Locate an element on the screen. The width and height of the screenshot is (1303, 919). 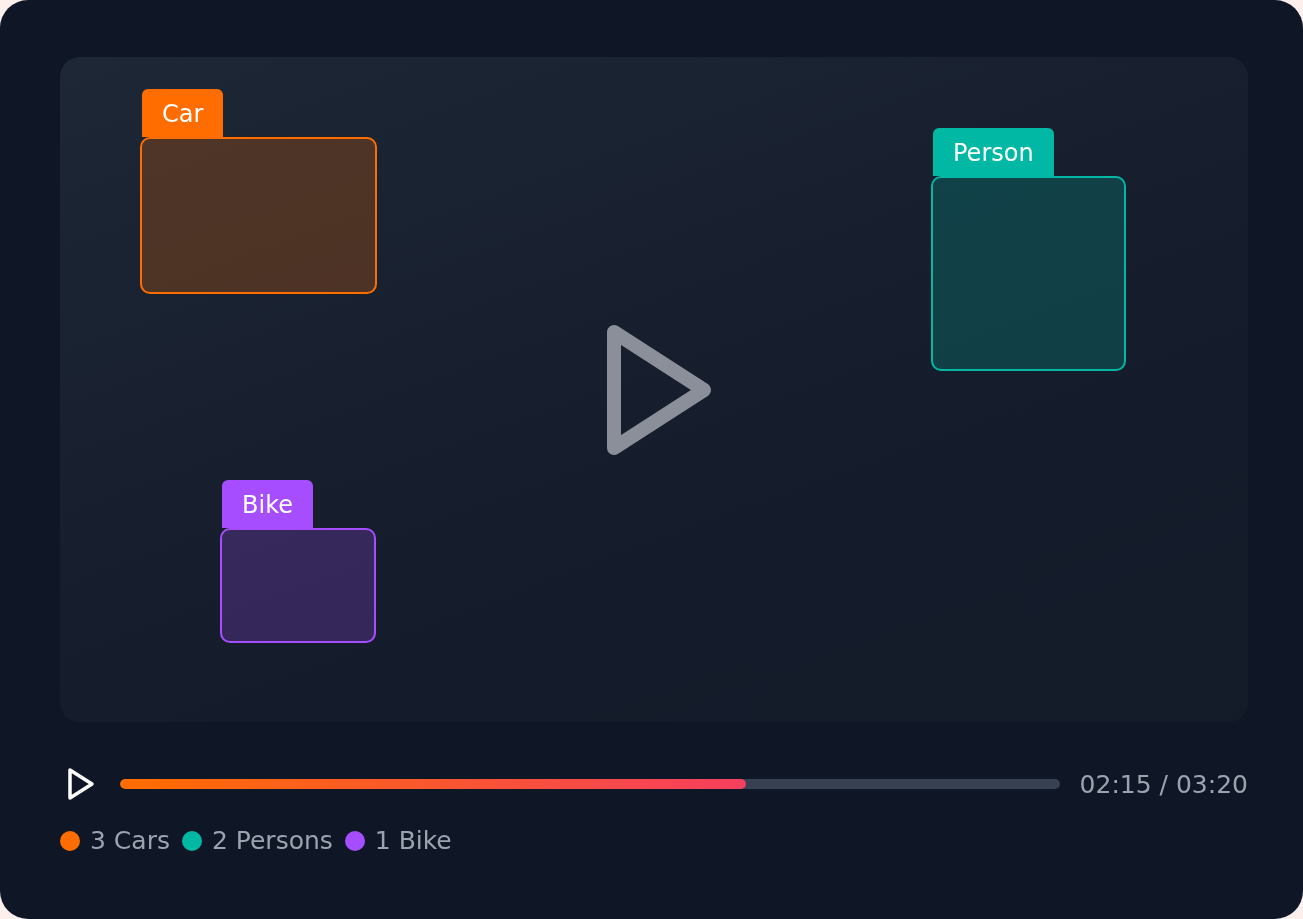
legend-label: 3 Cars is located at coordinates (130, 840).